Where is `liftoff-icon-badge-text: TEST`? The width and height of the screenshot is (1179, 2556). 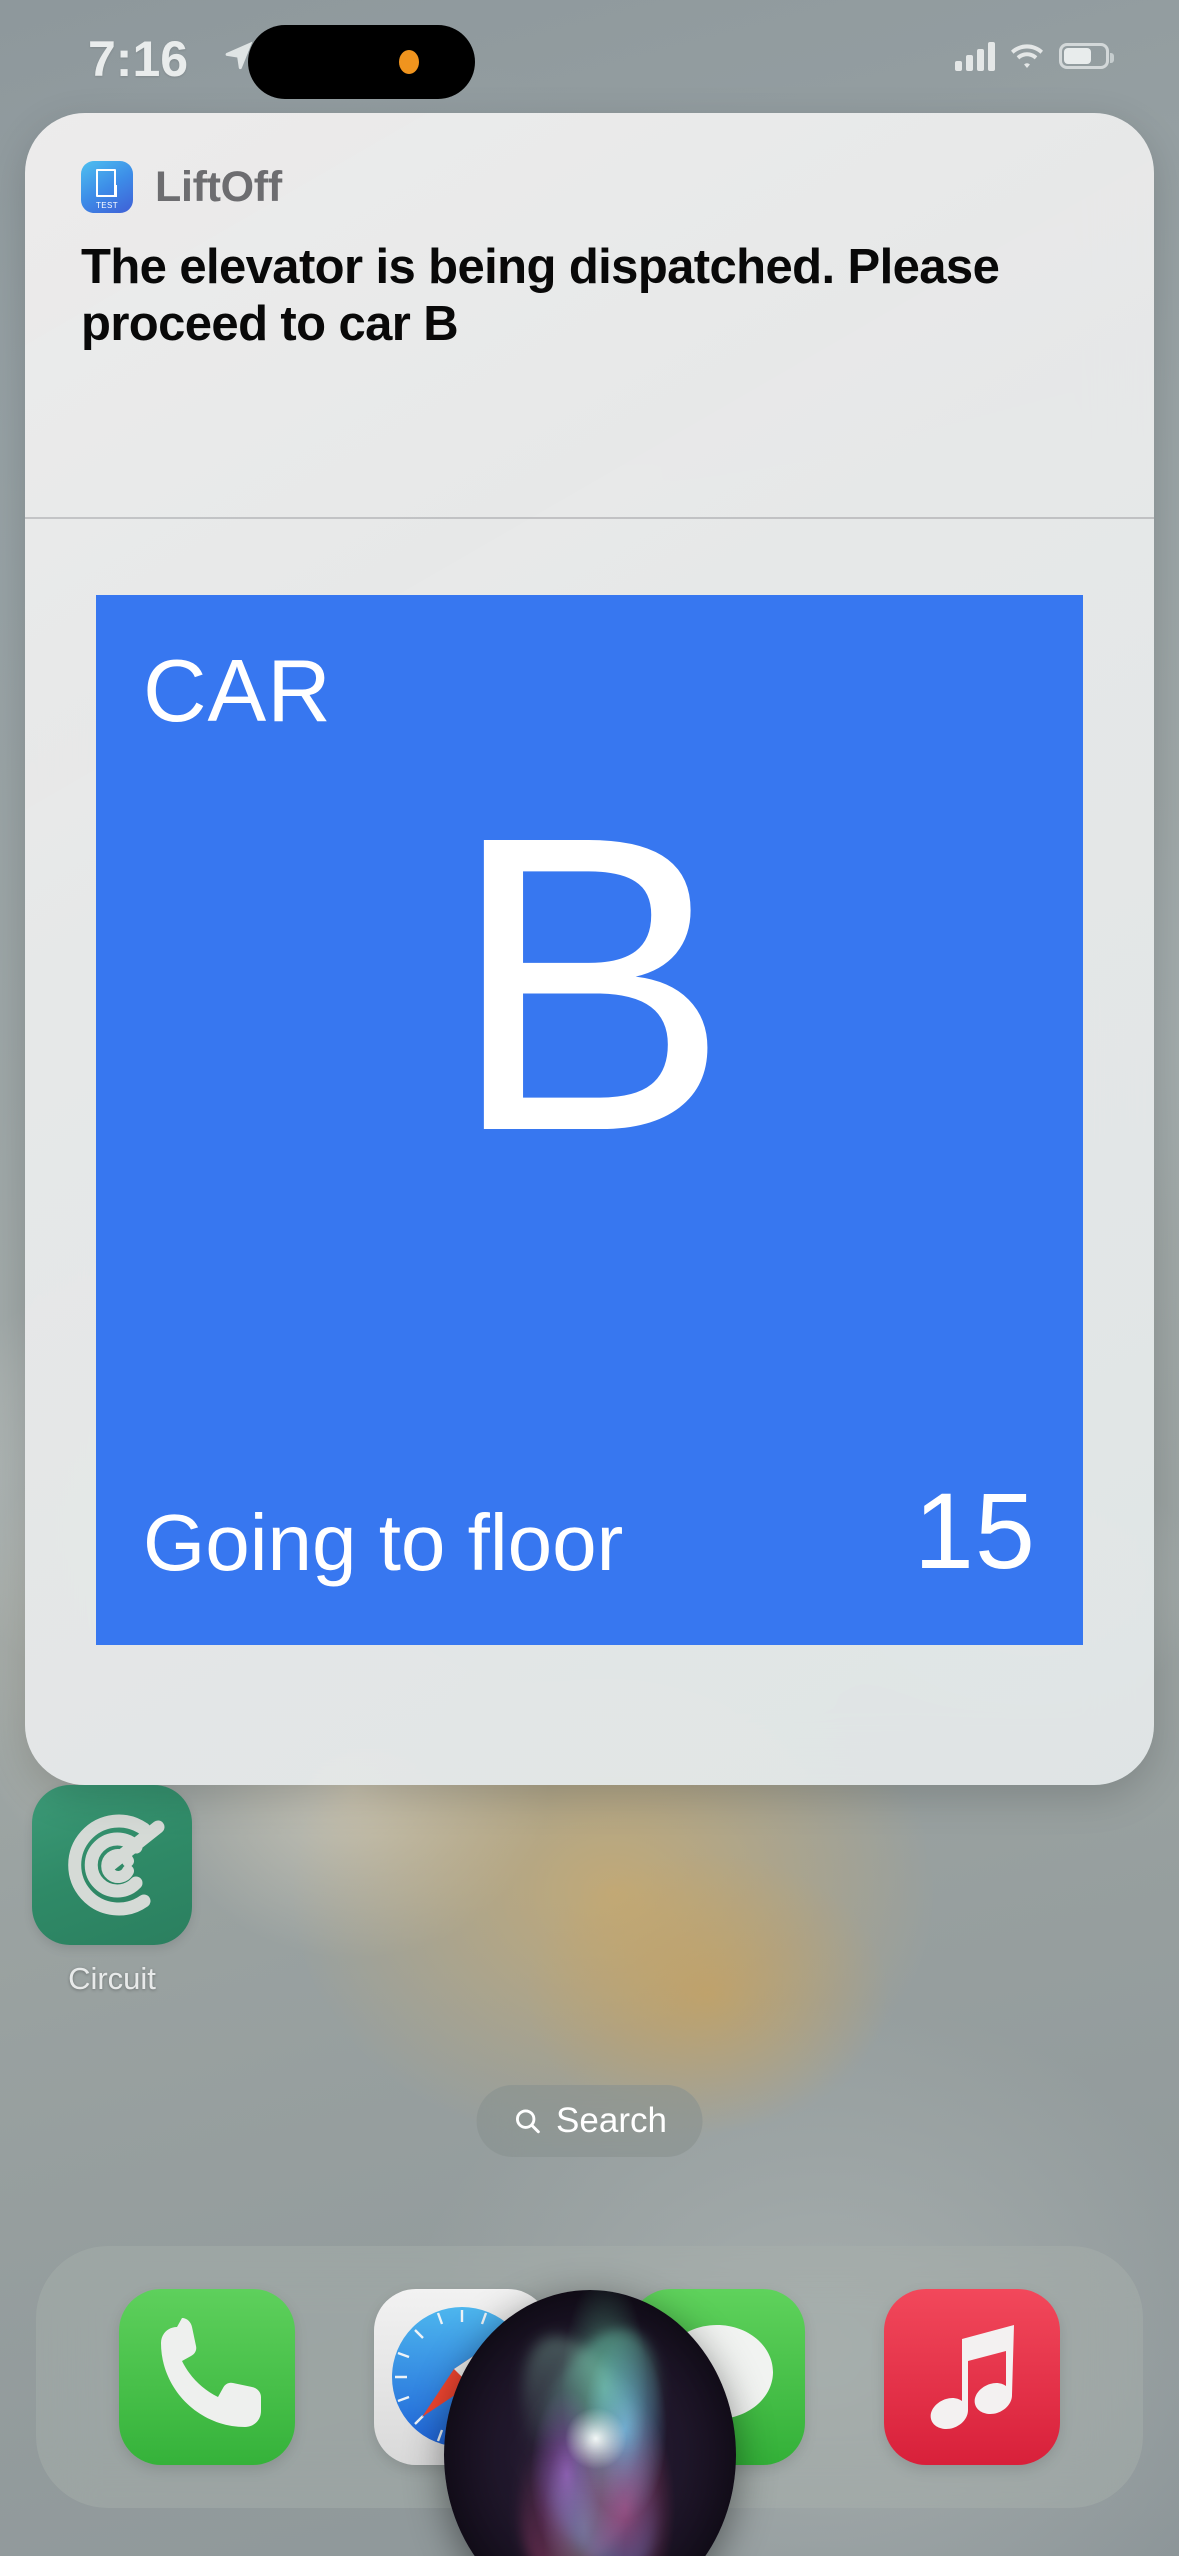 liftoff-icon-badge-text: TEST is located at coordinates (107, 205).